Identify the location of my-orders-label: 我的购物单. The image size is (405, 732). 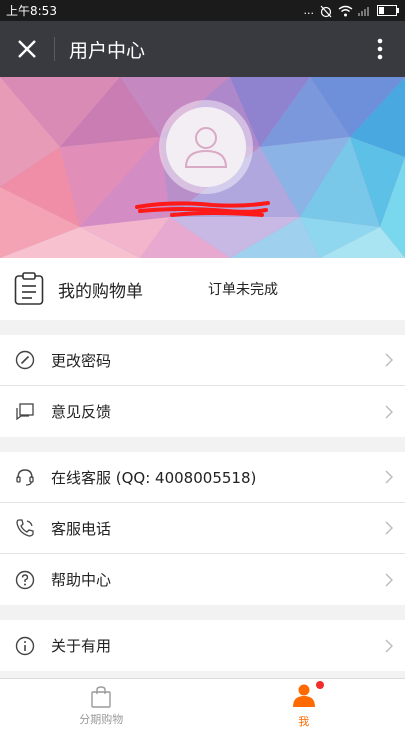
(100, 291).